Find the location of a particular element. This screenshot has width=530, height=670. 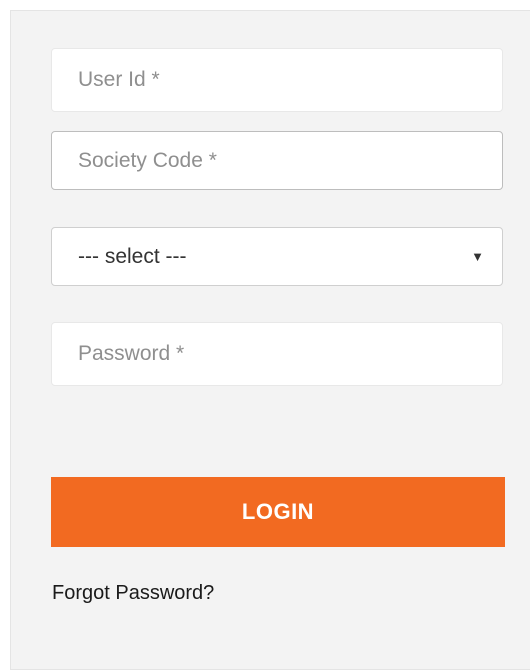

login-button: LOGIN is located at coordinates (278, 512).